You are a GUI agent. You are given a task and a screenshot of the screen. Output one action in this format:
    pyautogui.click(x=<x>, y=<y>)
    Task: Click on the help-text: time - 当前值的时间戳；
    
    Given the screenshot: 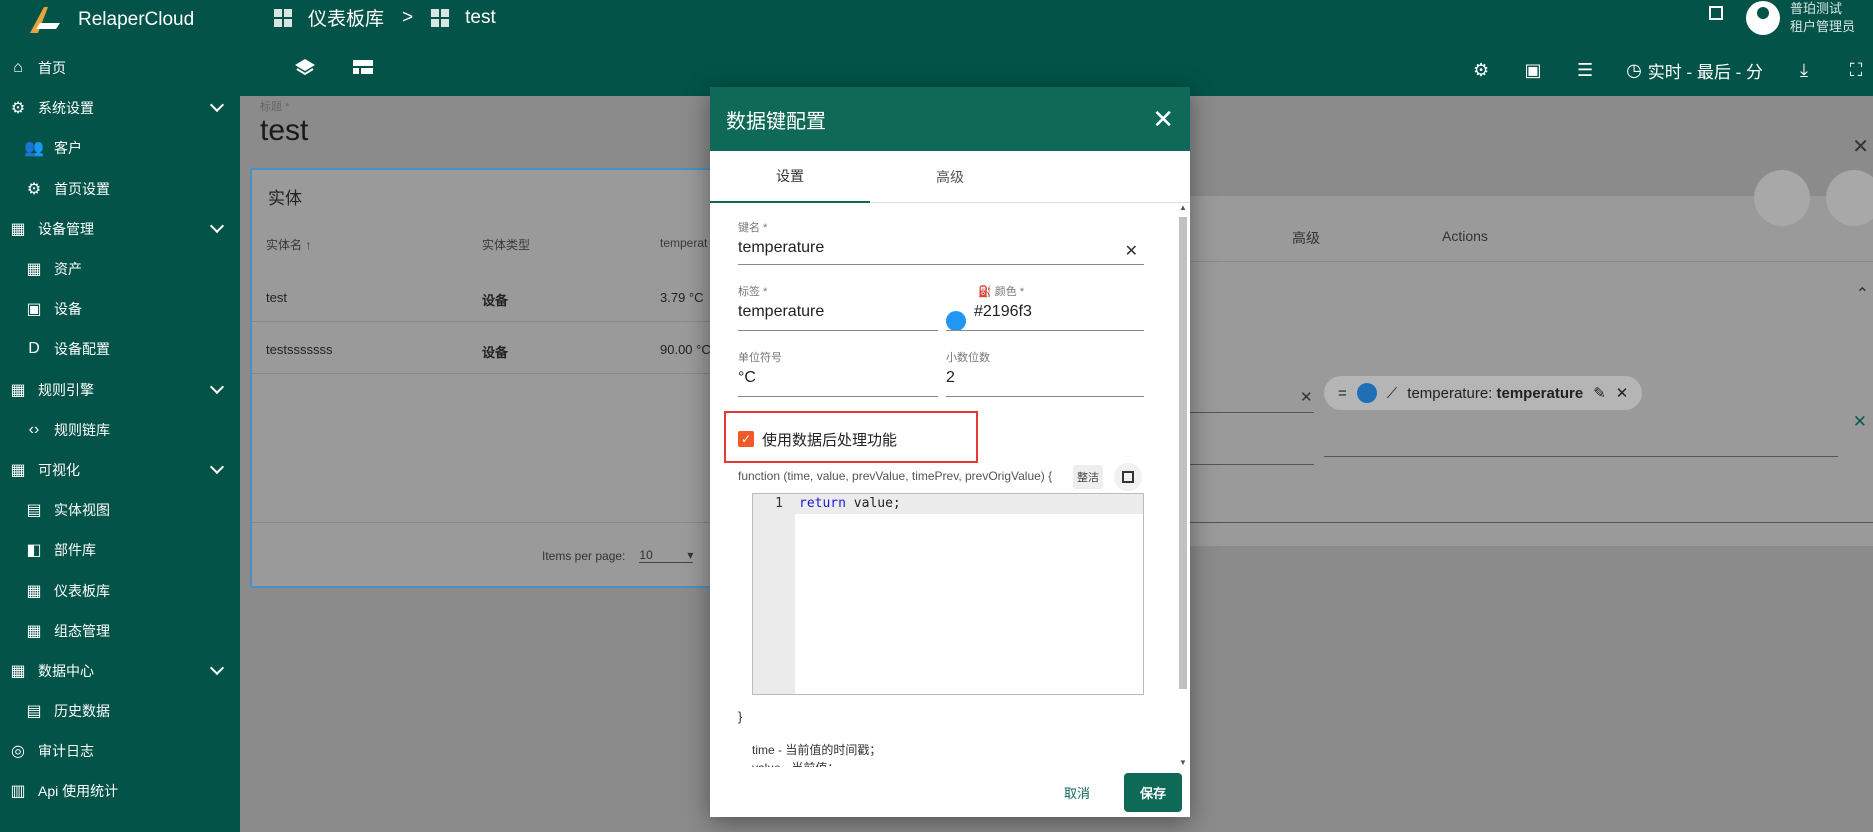 What is the action you would take?
    pyautogui.click(x=817, y=750)
    